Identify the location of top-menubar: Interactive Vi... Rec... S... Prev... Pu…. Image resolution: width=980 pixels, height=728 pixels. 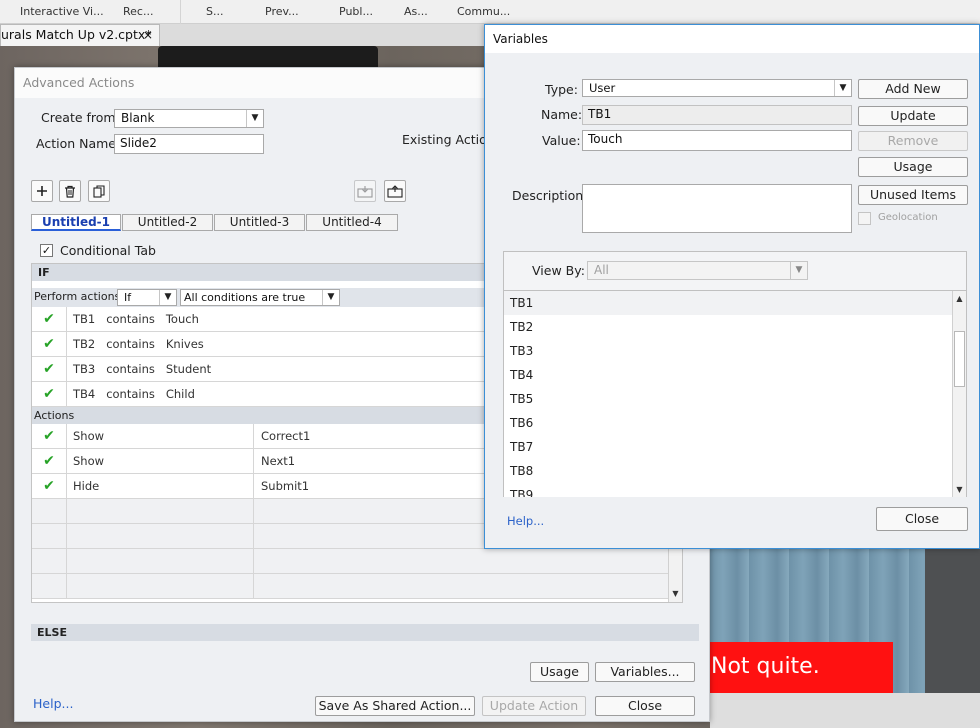
(490, 12).